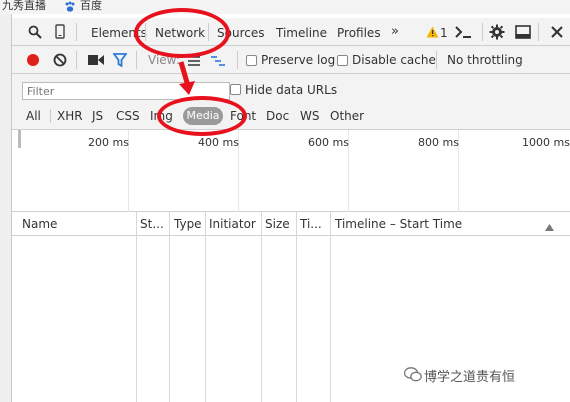 Image resolution: width=570 pixels, height=402 pixels. Describe the element at coordinates (108, 142) in the screenshot. I see `tick-label: 200 ms` at that location.